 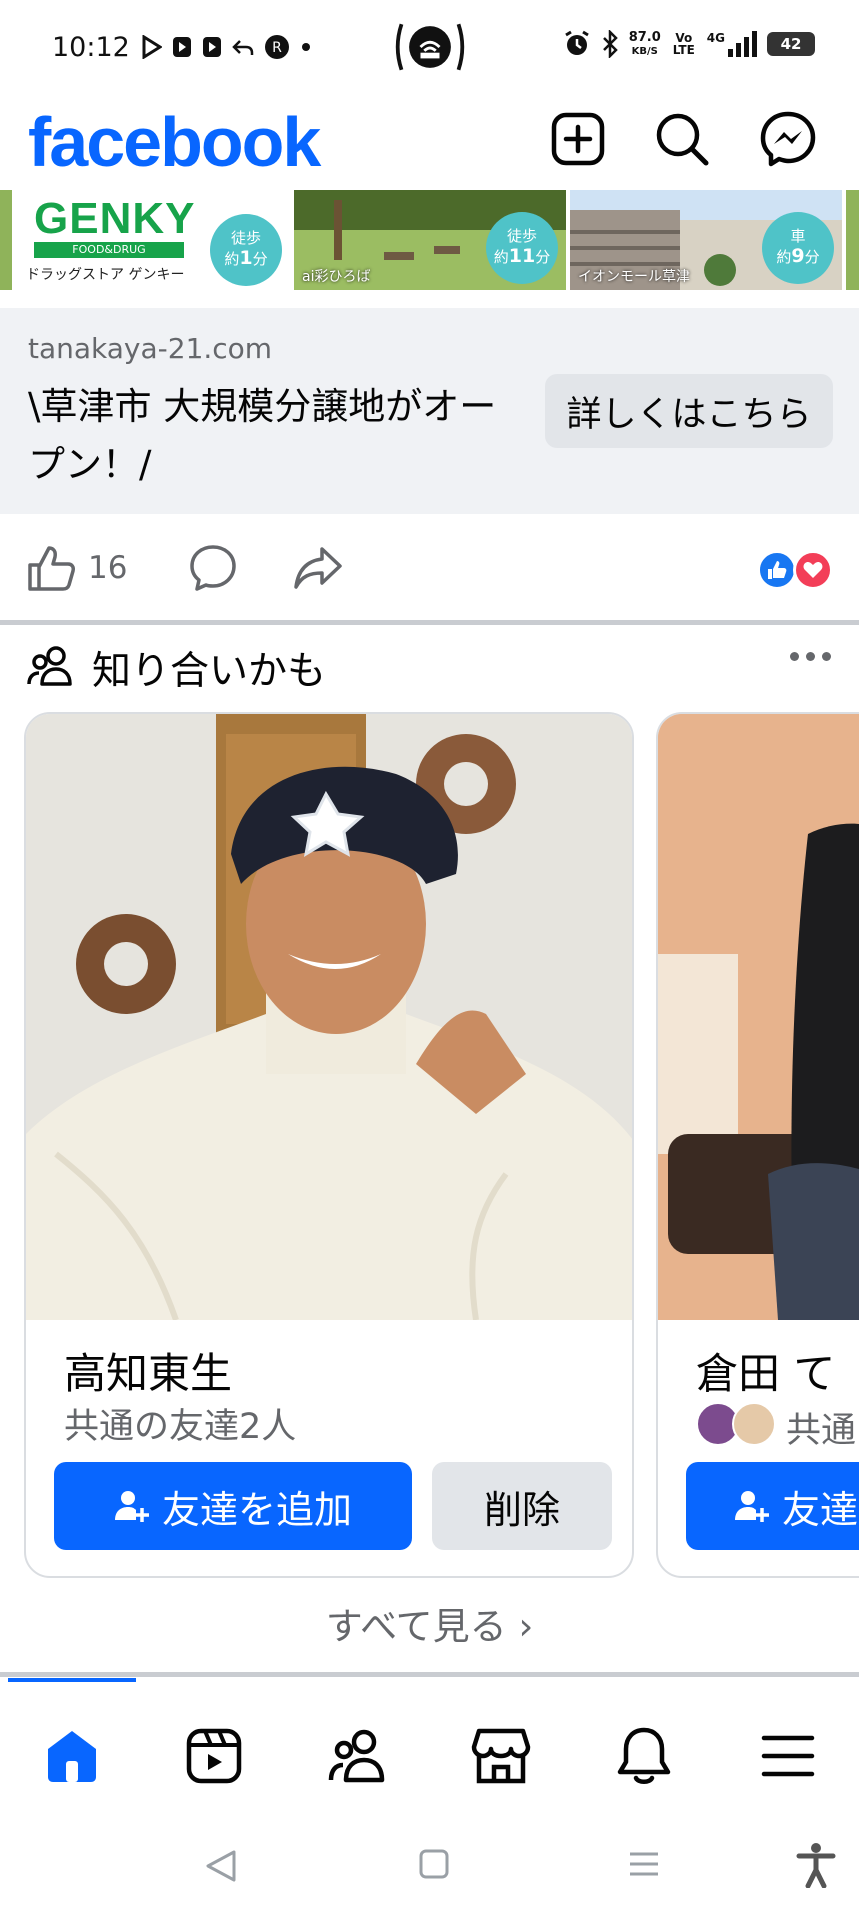 I want to click on distance-badge: 徒歩 約1分, so click(x=246, y=250).